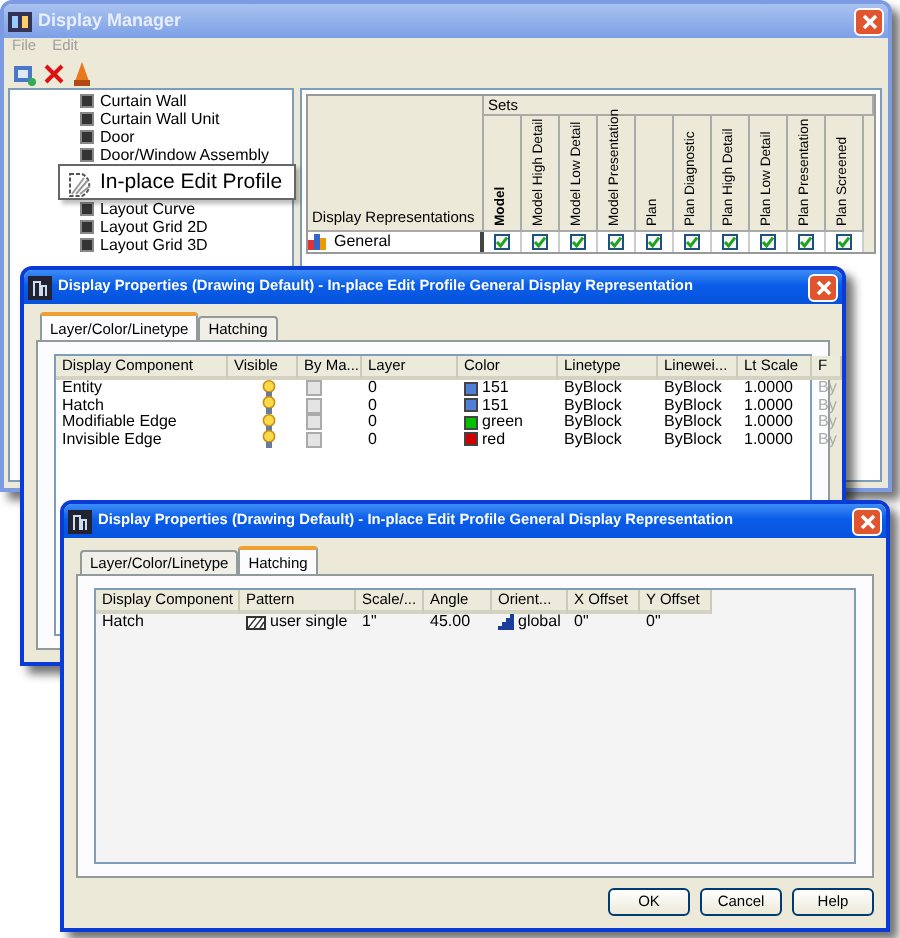 The width and height of the screenshot is (900, 938). Describe the element at coordinates (450, 622) in the screenshot. I see `table-cell-text: 45.00` at that location.